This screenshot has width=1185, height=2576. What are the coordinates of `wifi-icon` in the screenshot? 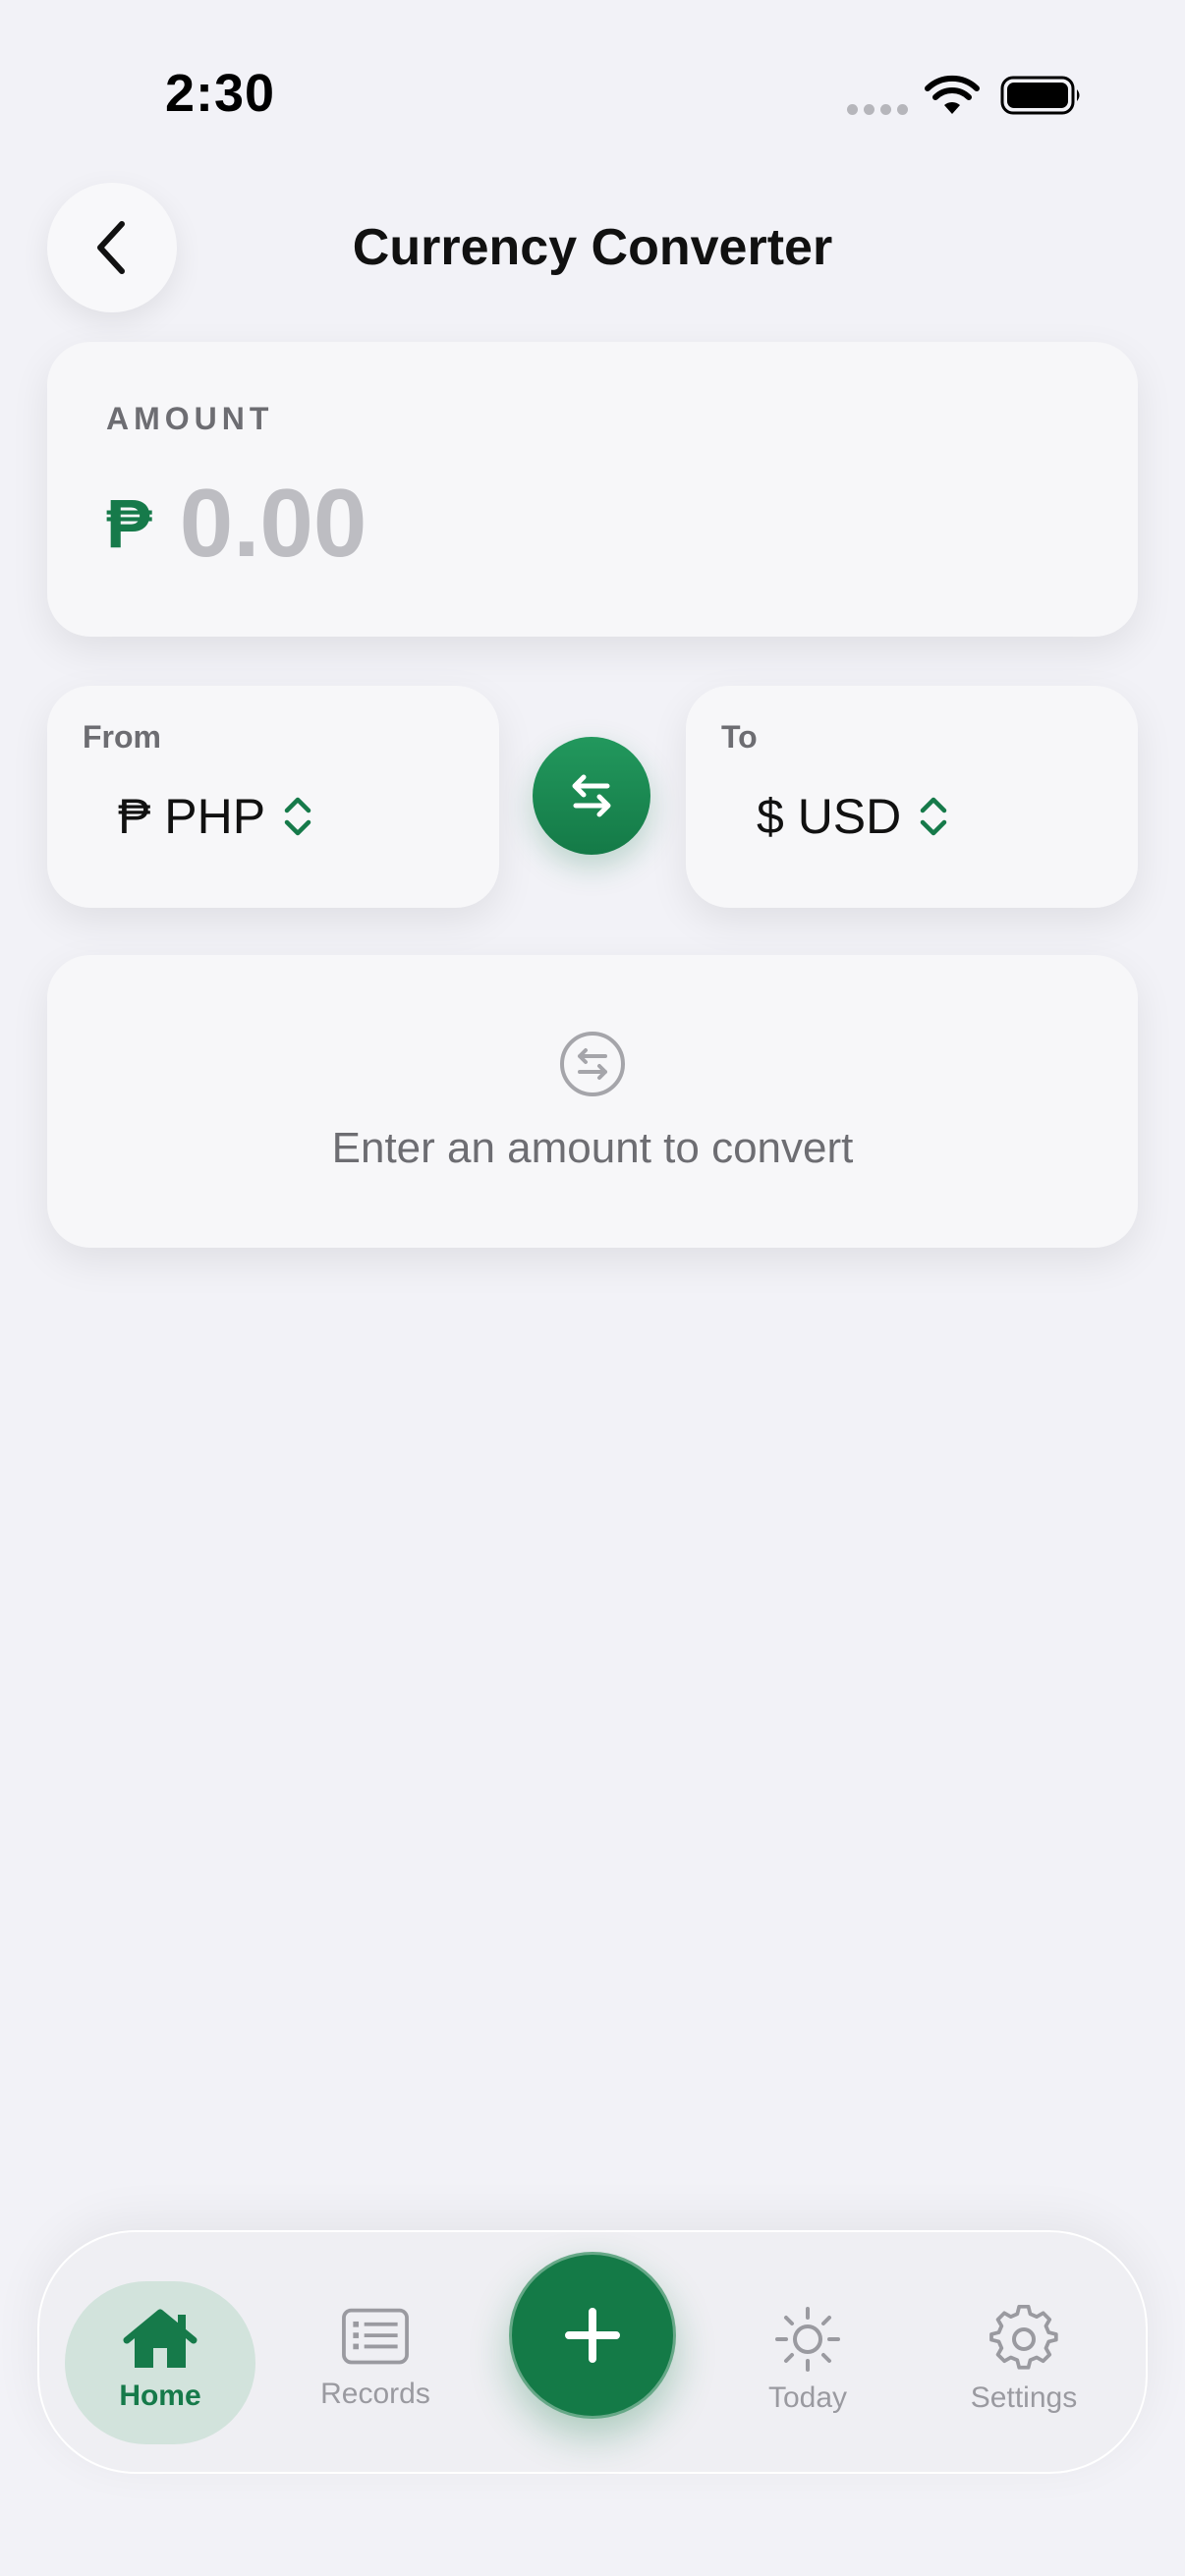 It's located at (953, 94).